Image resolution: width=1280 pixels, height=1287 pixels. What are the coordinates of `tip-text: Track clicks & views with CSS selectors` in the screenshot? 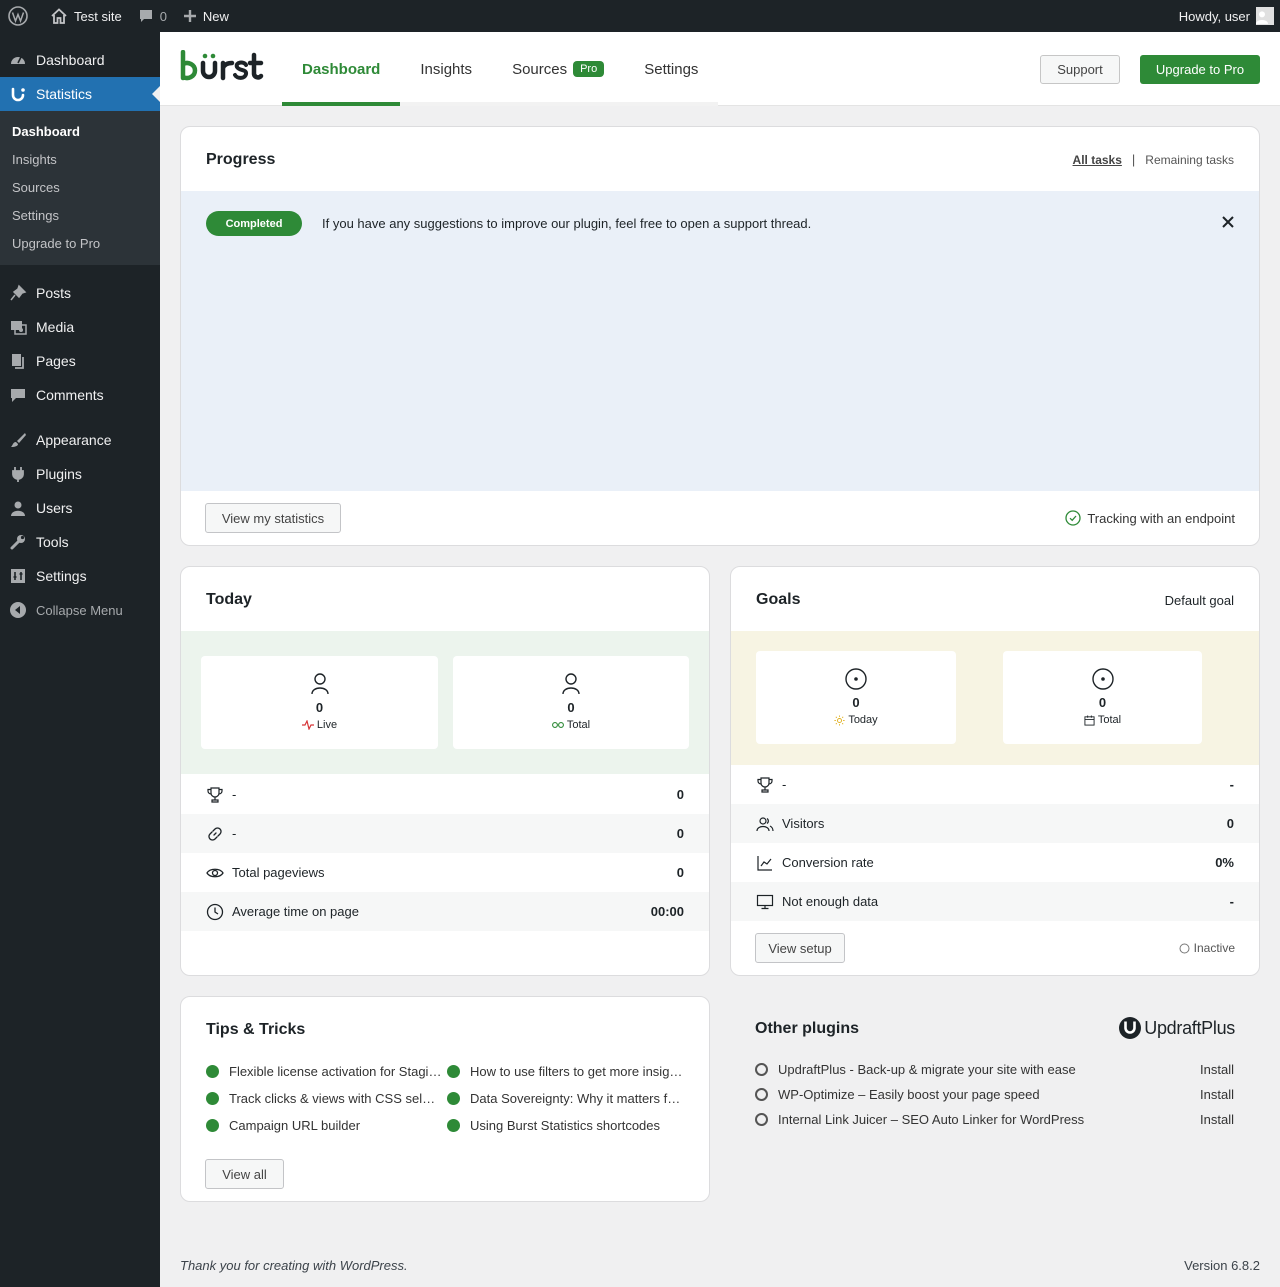 It's located at (335, 1098).